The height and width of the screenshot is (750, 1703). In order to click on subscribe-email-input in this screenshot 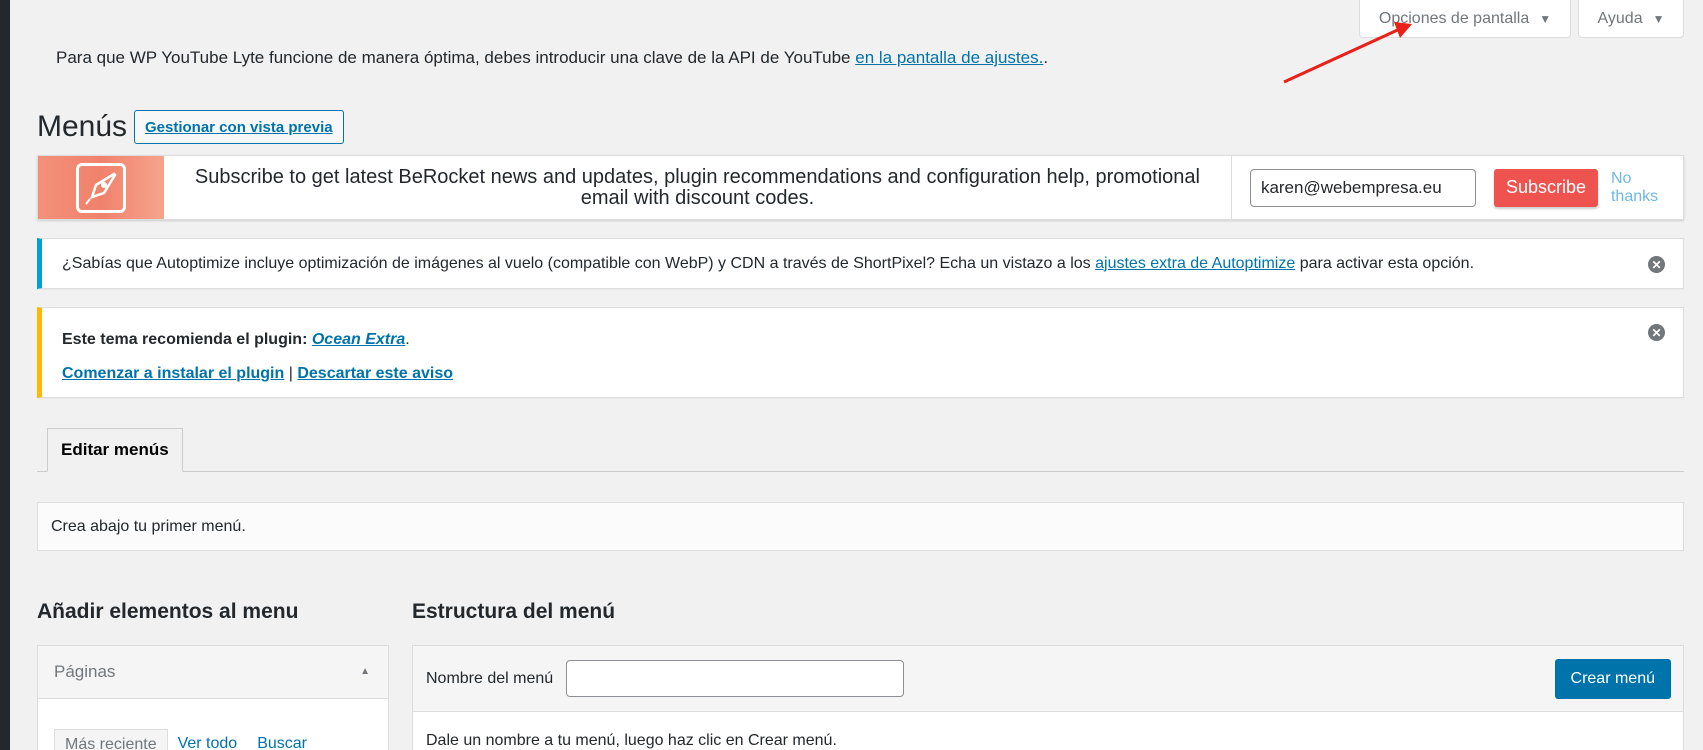, I will do `click(1362, 187)`.